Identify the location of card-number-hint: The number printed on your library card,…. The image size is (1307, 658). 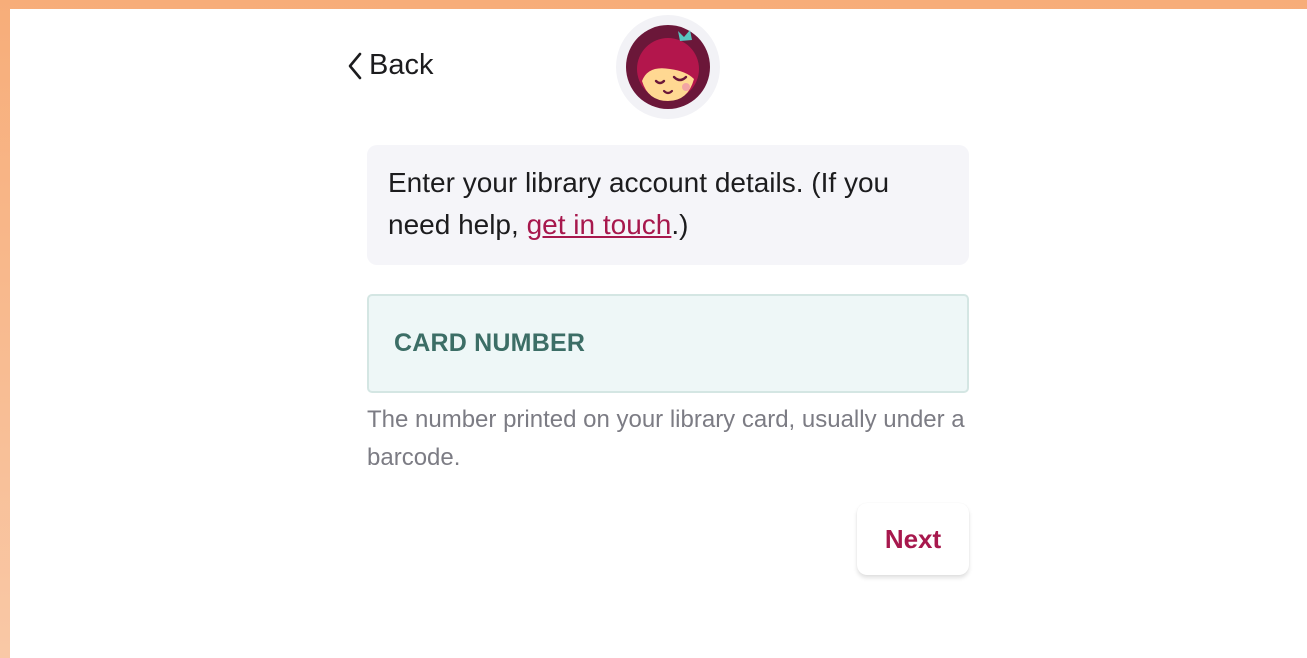
(666, 438).